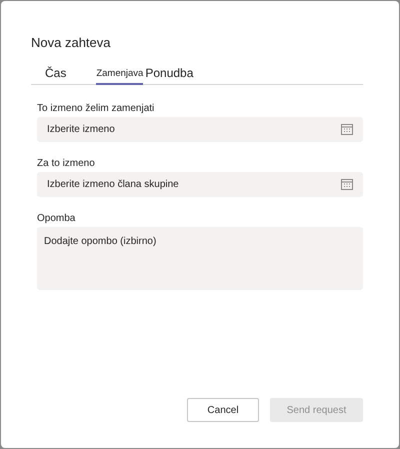 This screenshot has height=449, width=400. What do you see at coordinates (200, 258) in the screenshot?
I see `note-field: Dodajte opombo (izbirno)` at bounding box center [200, 258].